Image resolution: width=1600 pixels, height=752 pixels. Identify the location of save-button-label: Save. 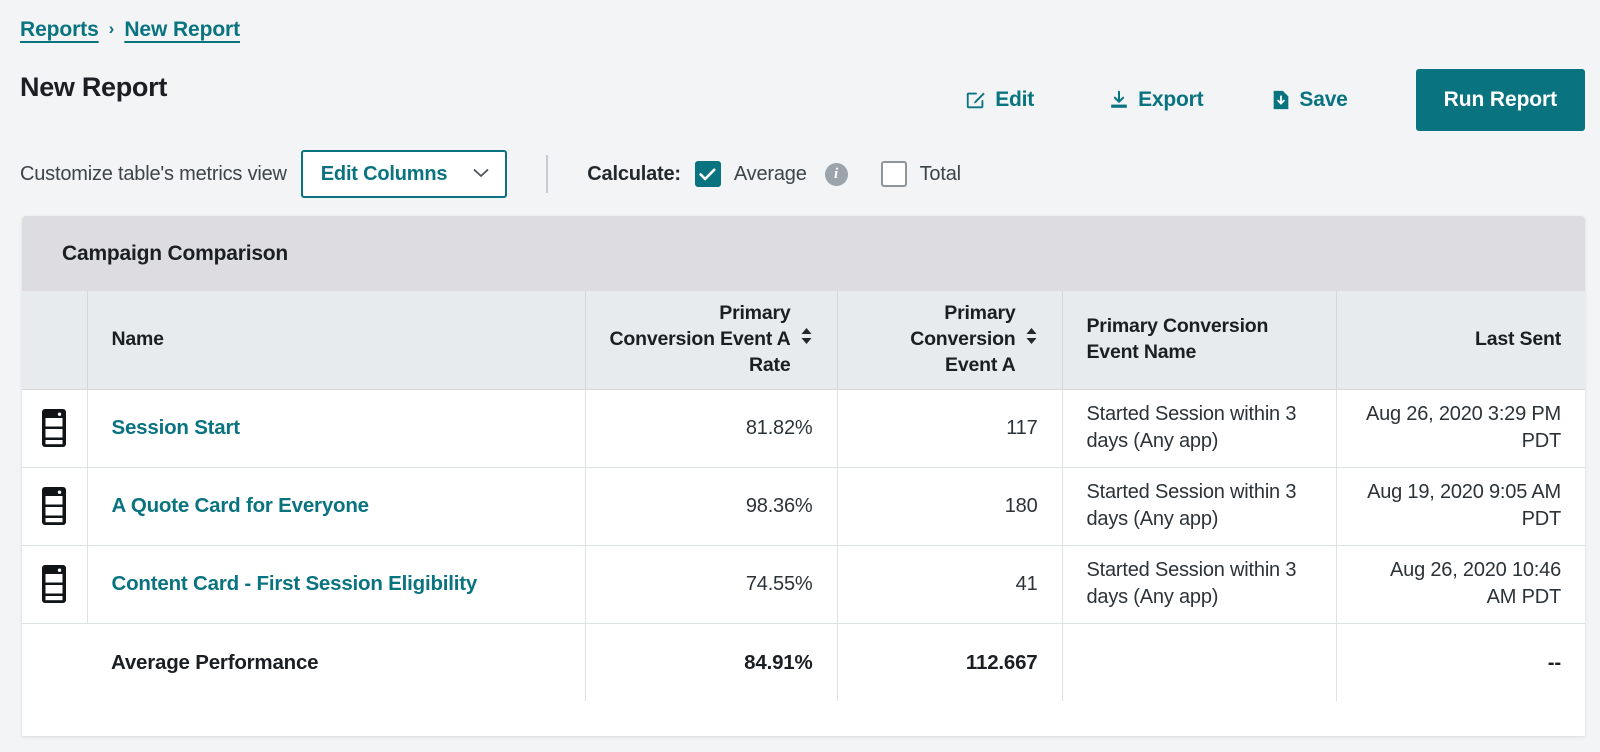
(1323, 99).